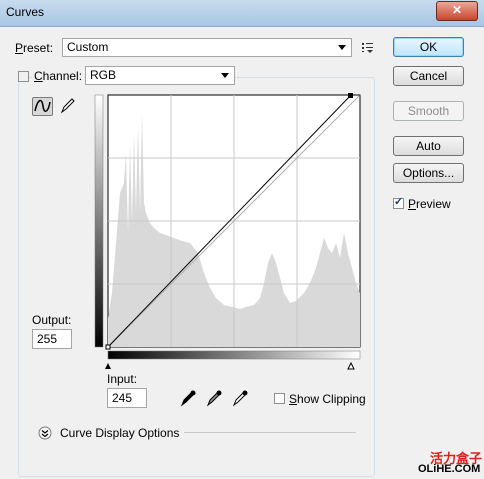 Image resolution: width=484 pixels, height=479 pixels. Describe the element at coordinates (52, 320) in the screenshot. I see `output-label: Output:` at that location.